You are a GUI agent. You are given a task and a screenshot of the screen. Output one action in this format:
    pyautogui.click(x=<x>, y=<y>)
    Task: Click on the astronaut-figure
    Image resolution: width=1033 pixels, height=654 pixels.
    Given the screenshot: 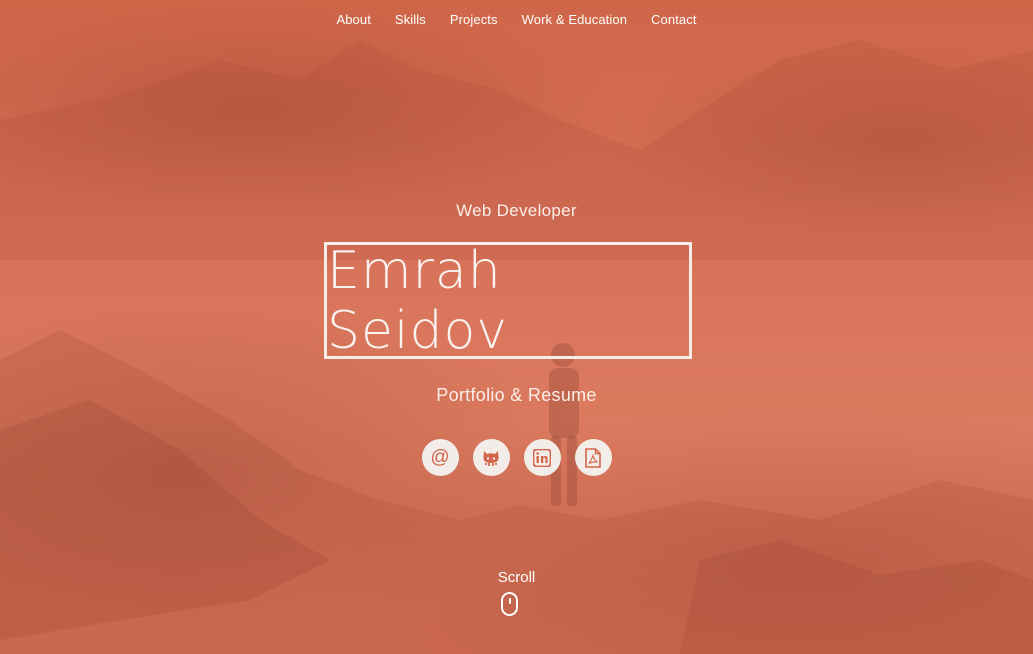 What is the action you would take?
    pyautogui.click(x=564, y=424)
    